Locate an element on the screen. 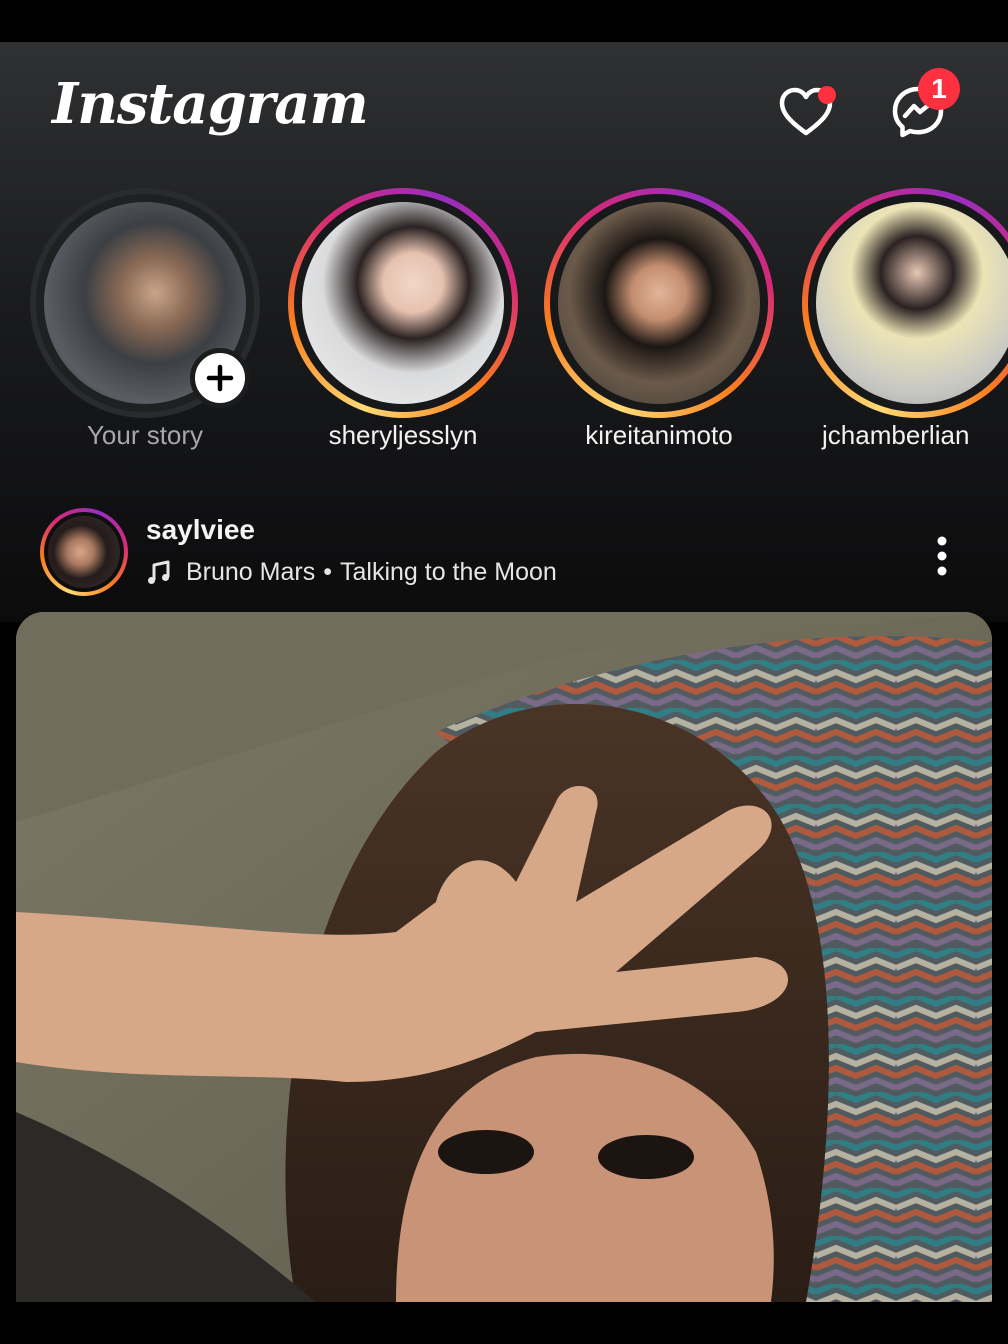 The width and height of the screenshot is (1008, 1344). music-note-icon is located at coordinates (159, 573).